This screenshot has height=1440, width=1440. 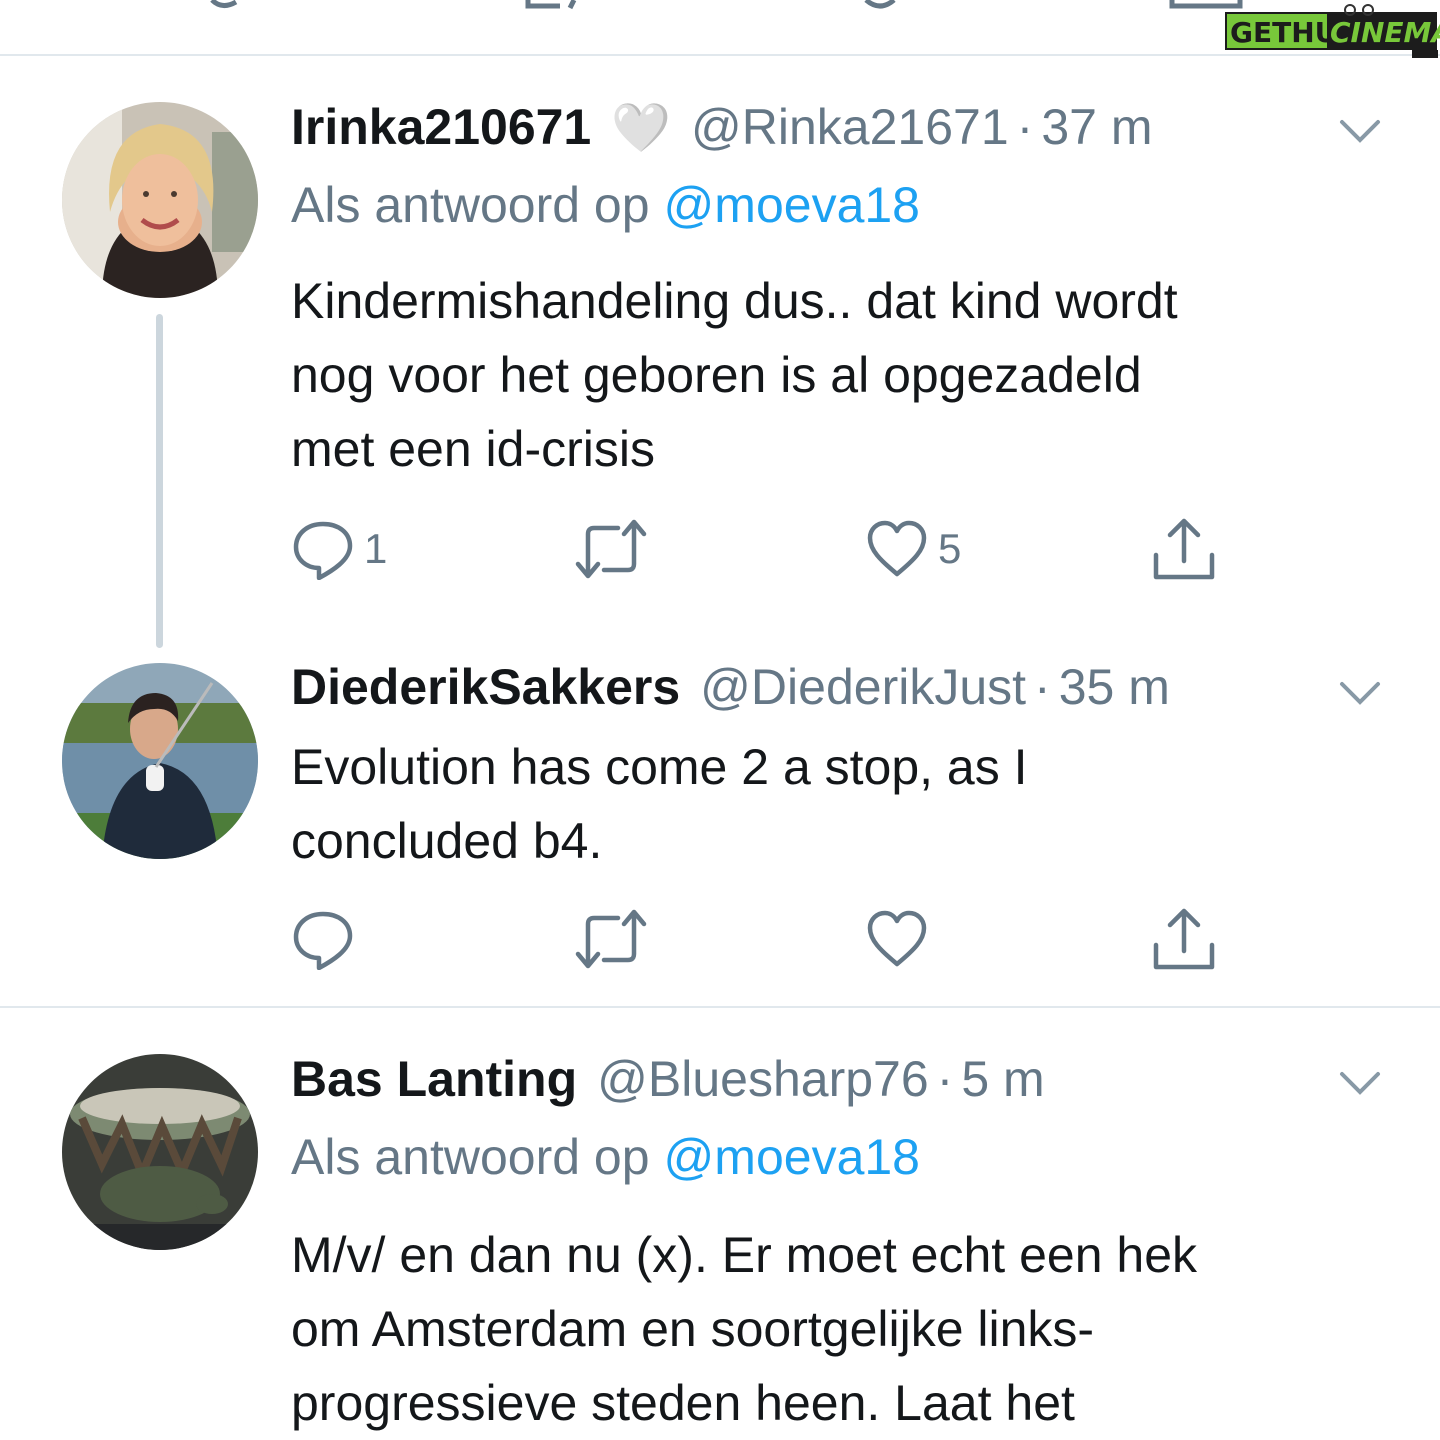 What do you see at coordinates (441, 127) in the screenshot?
I see `display-name: Irinka210671` at bounding box center [441, 127].